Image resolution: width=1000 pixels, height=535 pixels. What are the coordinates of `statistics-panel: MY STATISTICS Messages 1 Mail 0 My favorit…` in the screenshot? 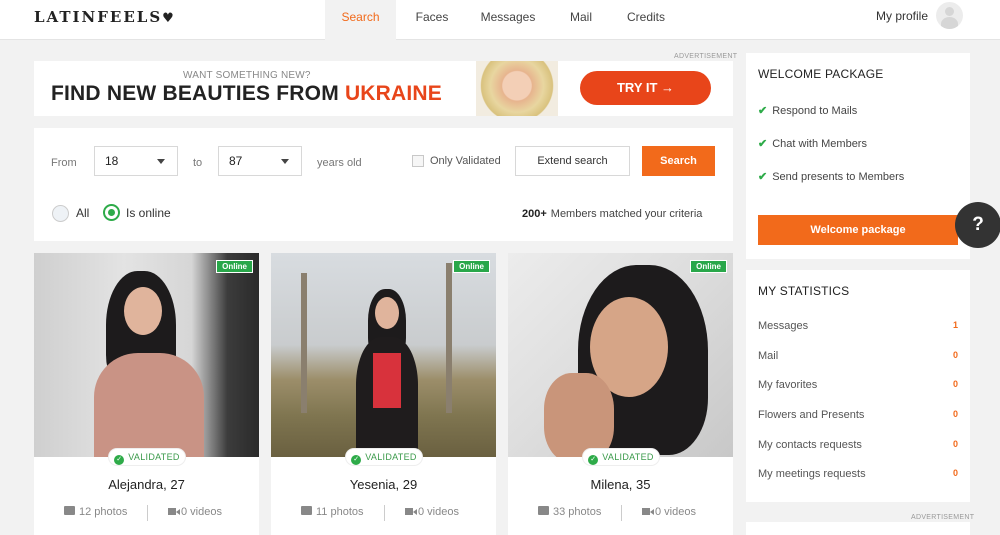 It's located at (858, 386).